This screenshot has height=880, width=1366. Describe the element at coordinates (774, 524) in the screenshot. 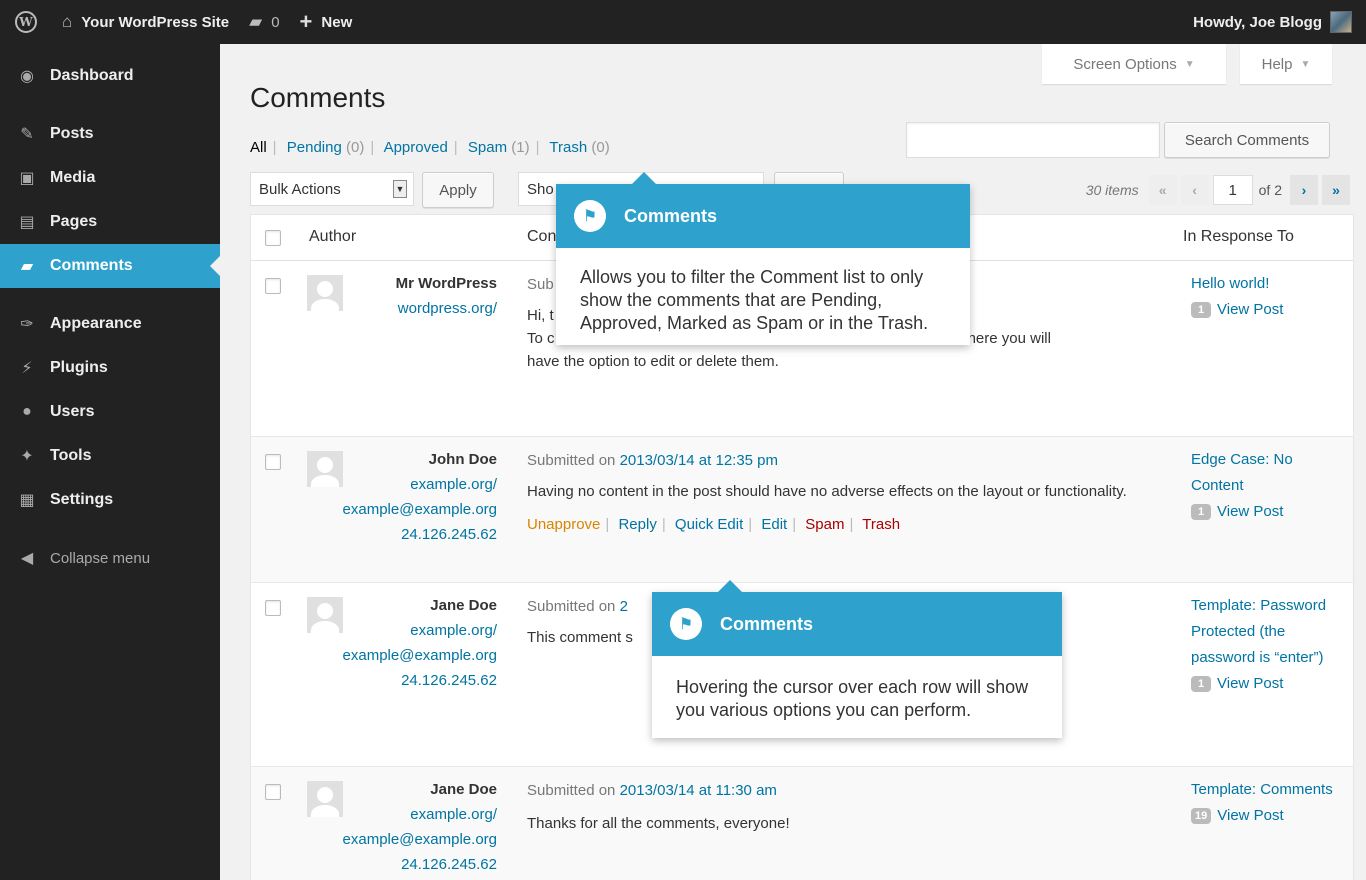

I see `edit-link: Edit` at that location.